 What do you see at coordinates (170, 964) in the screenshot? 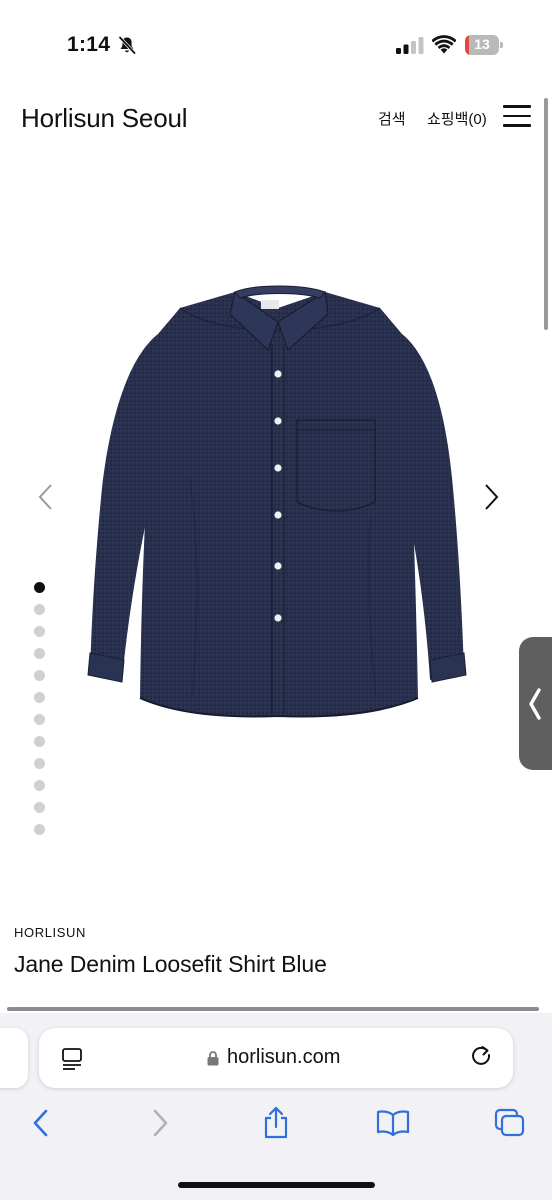
I see `product-title: Jane Denim Loosefit Shirt Blue` at bounding box center [170, 964].